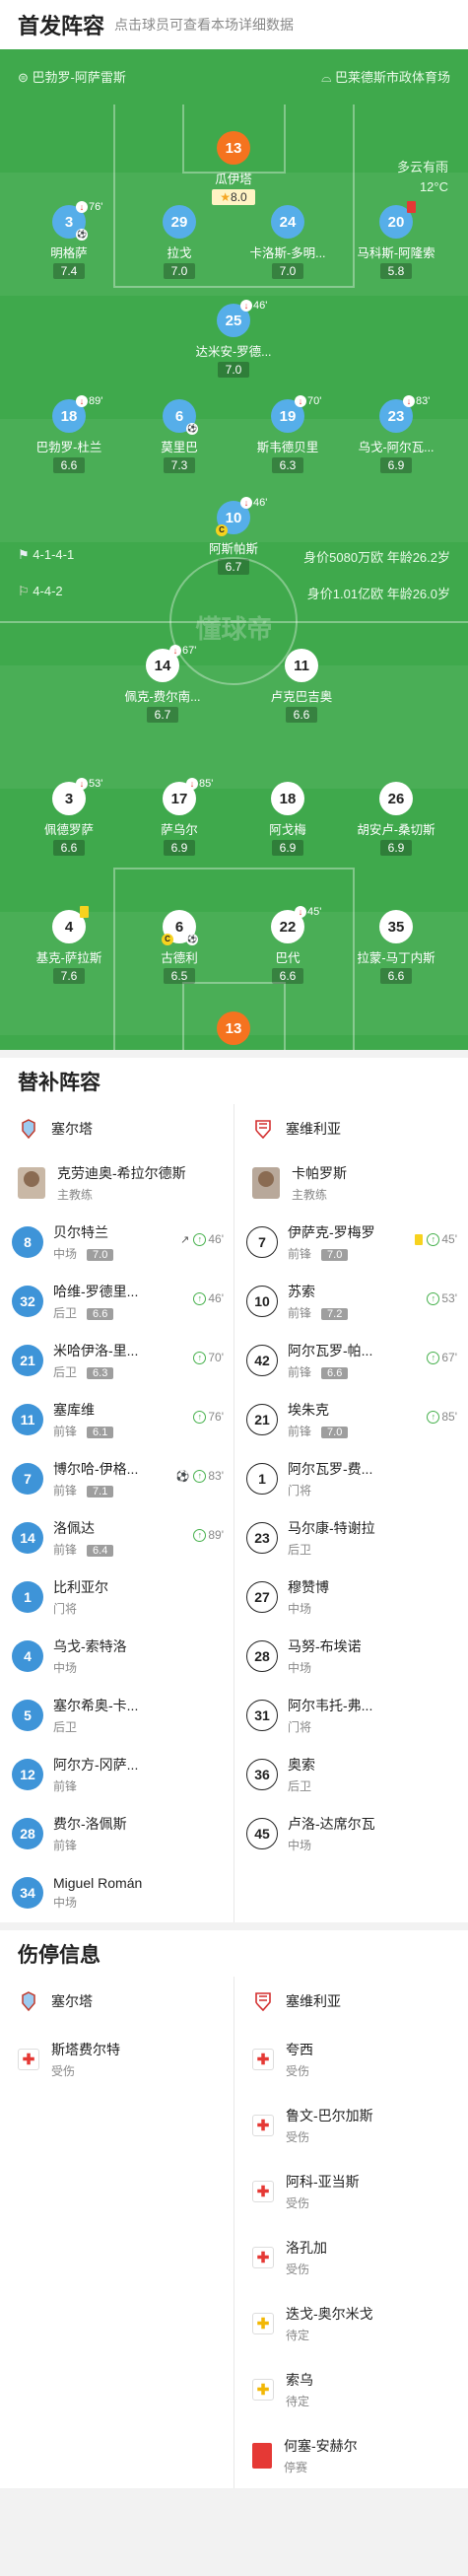  Describe the element at coordinates (117, 2059) in the screenshot. I see `injury-row: ✚ 斯塔费尔特 受伤` at that location.